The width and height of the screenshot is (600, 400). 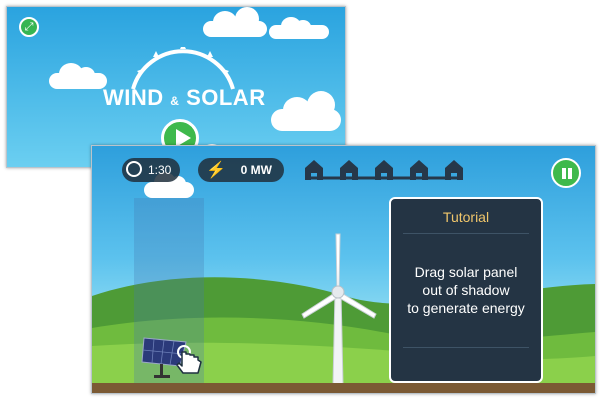 What do you see at coordinates (339, 308) in the screenshot?
I see `wind-turbine` at bounding box center [339, 308].